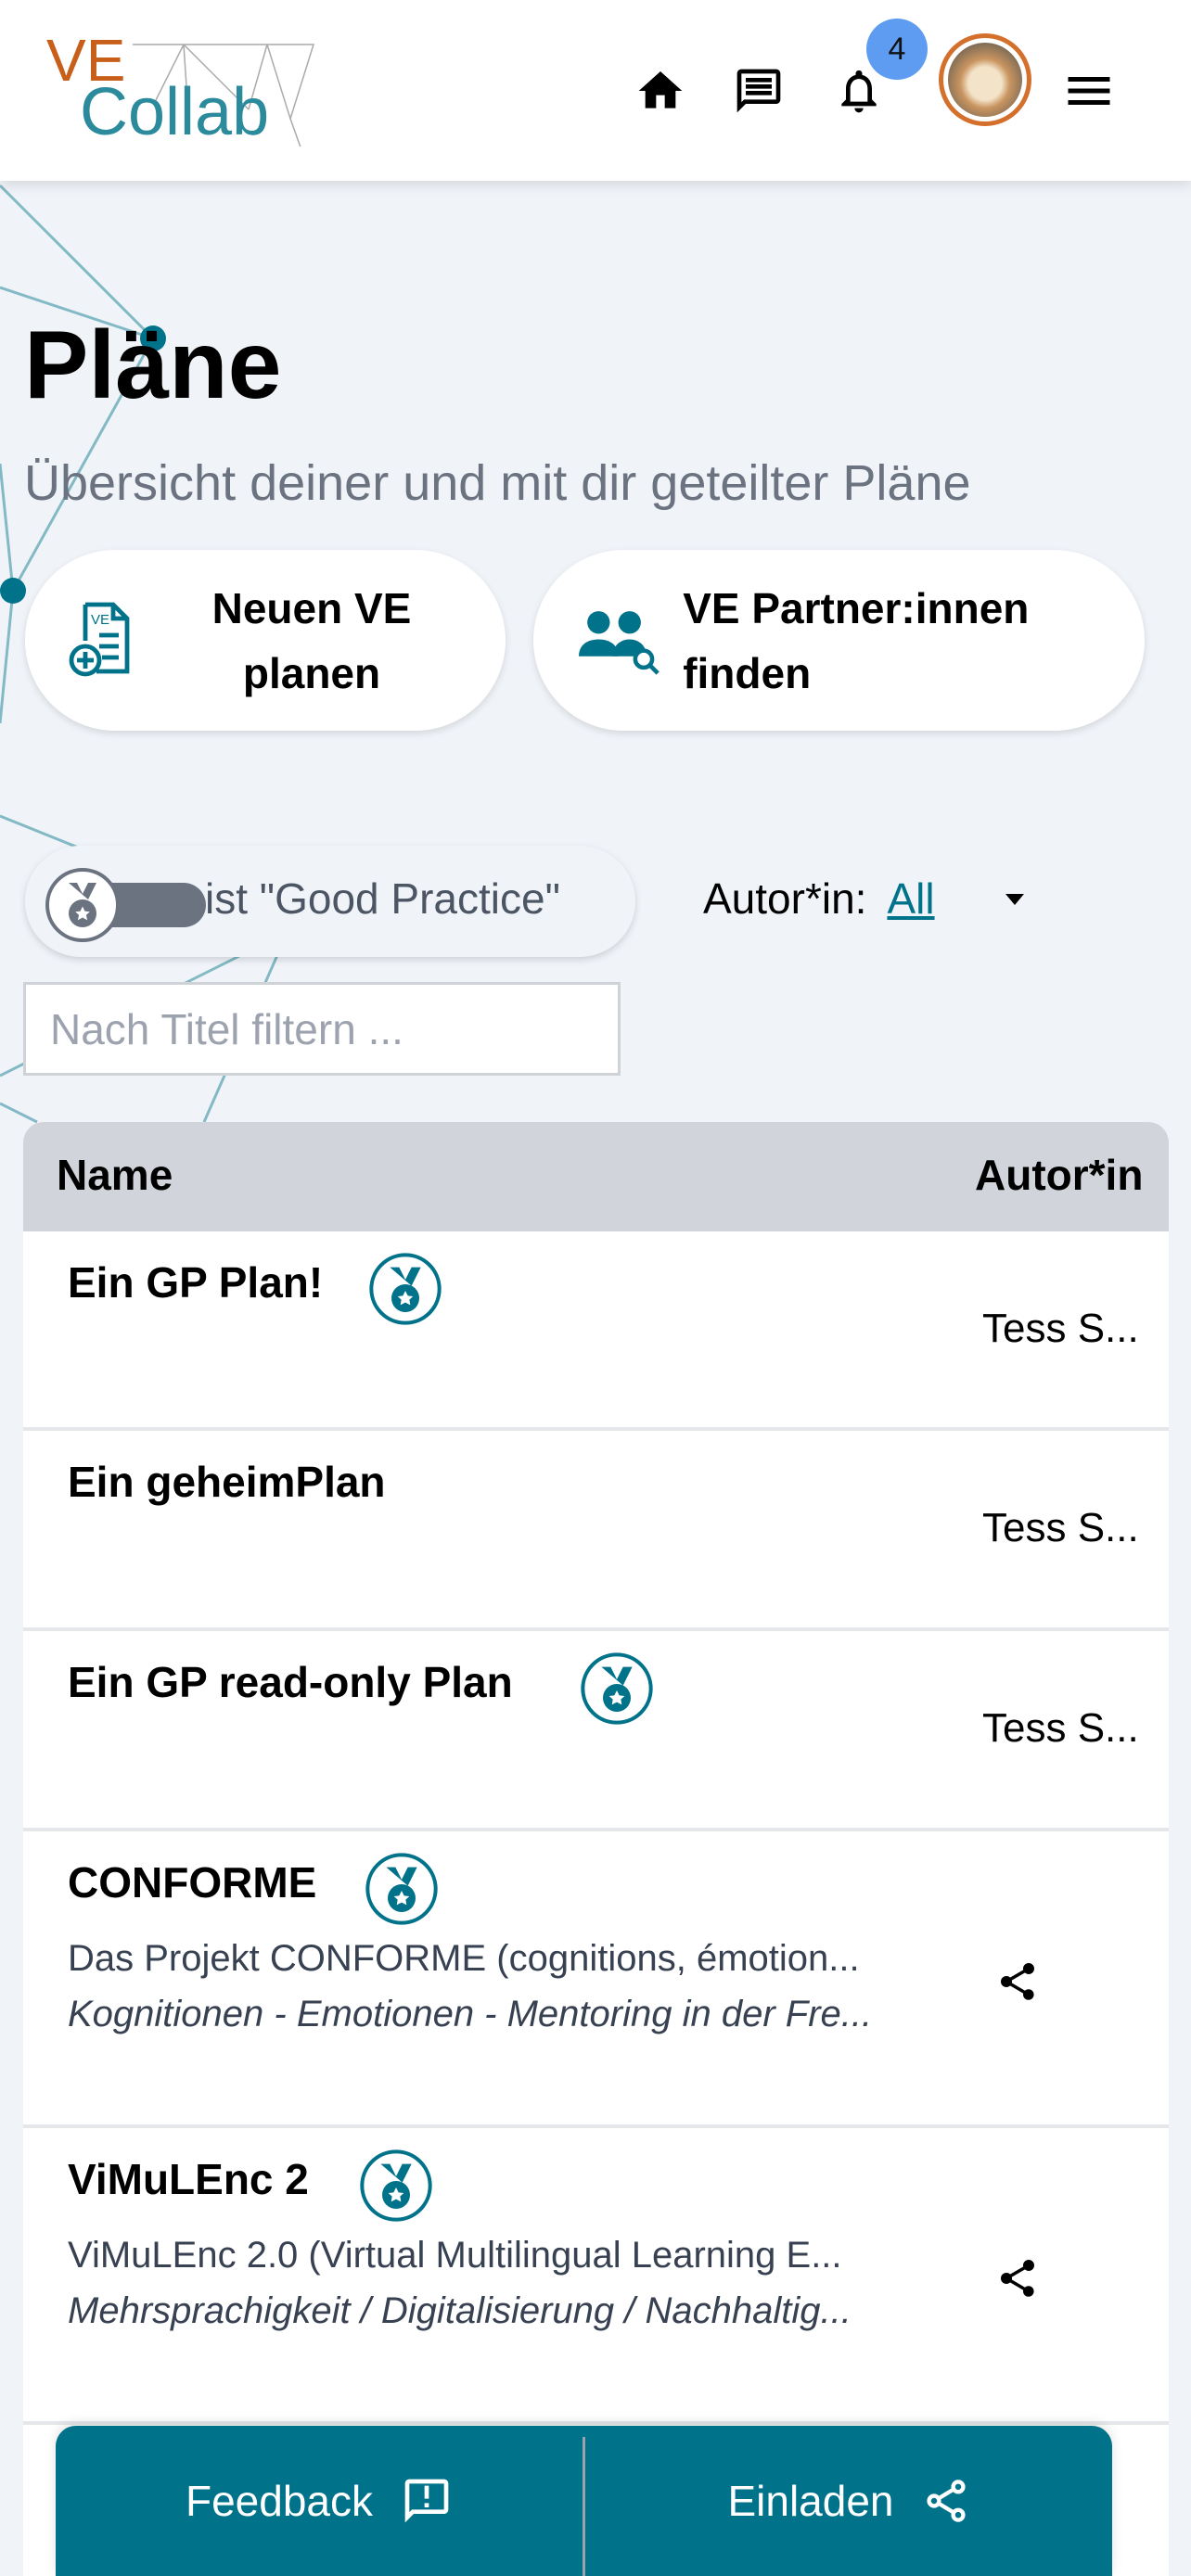 This screenshot has width=1191, height=2576. I want to click on plan-name: Ein GP read-only Plan, so click(290, 1682).